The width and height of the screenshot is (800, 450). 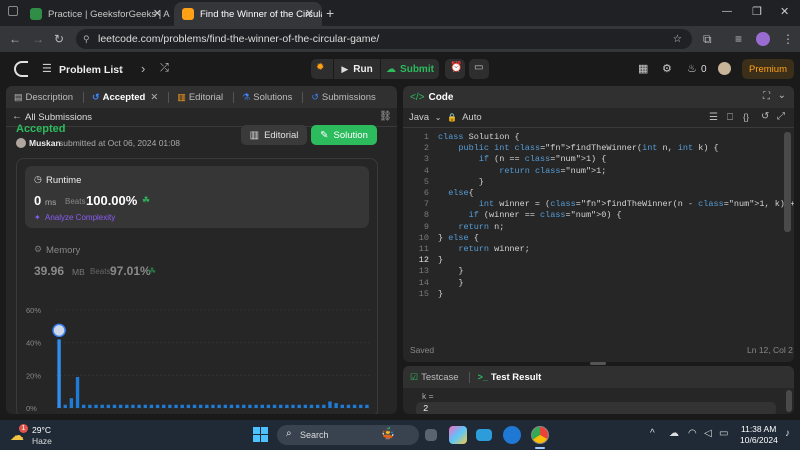 What do you see at coordinates (343, 97) in the screenshot?
I see `tab-submissions: ↺ Submissions` at bounding box center [343, 97].